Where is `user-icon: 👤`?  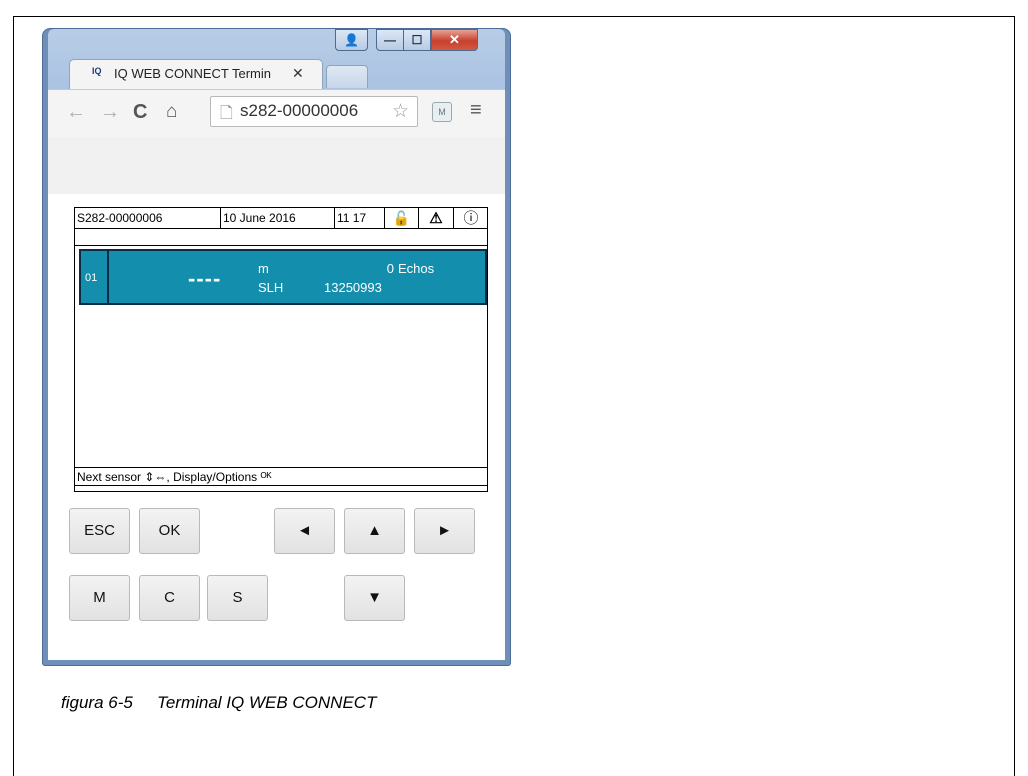
user-icon: 👤 is located at coordinates (351, 40).